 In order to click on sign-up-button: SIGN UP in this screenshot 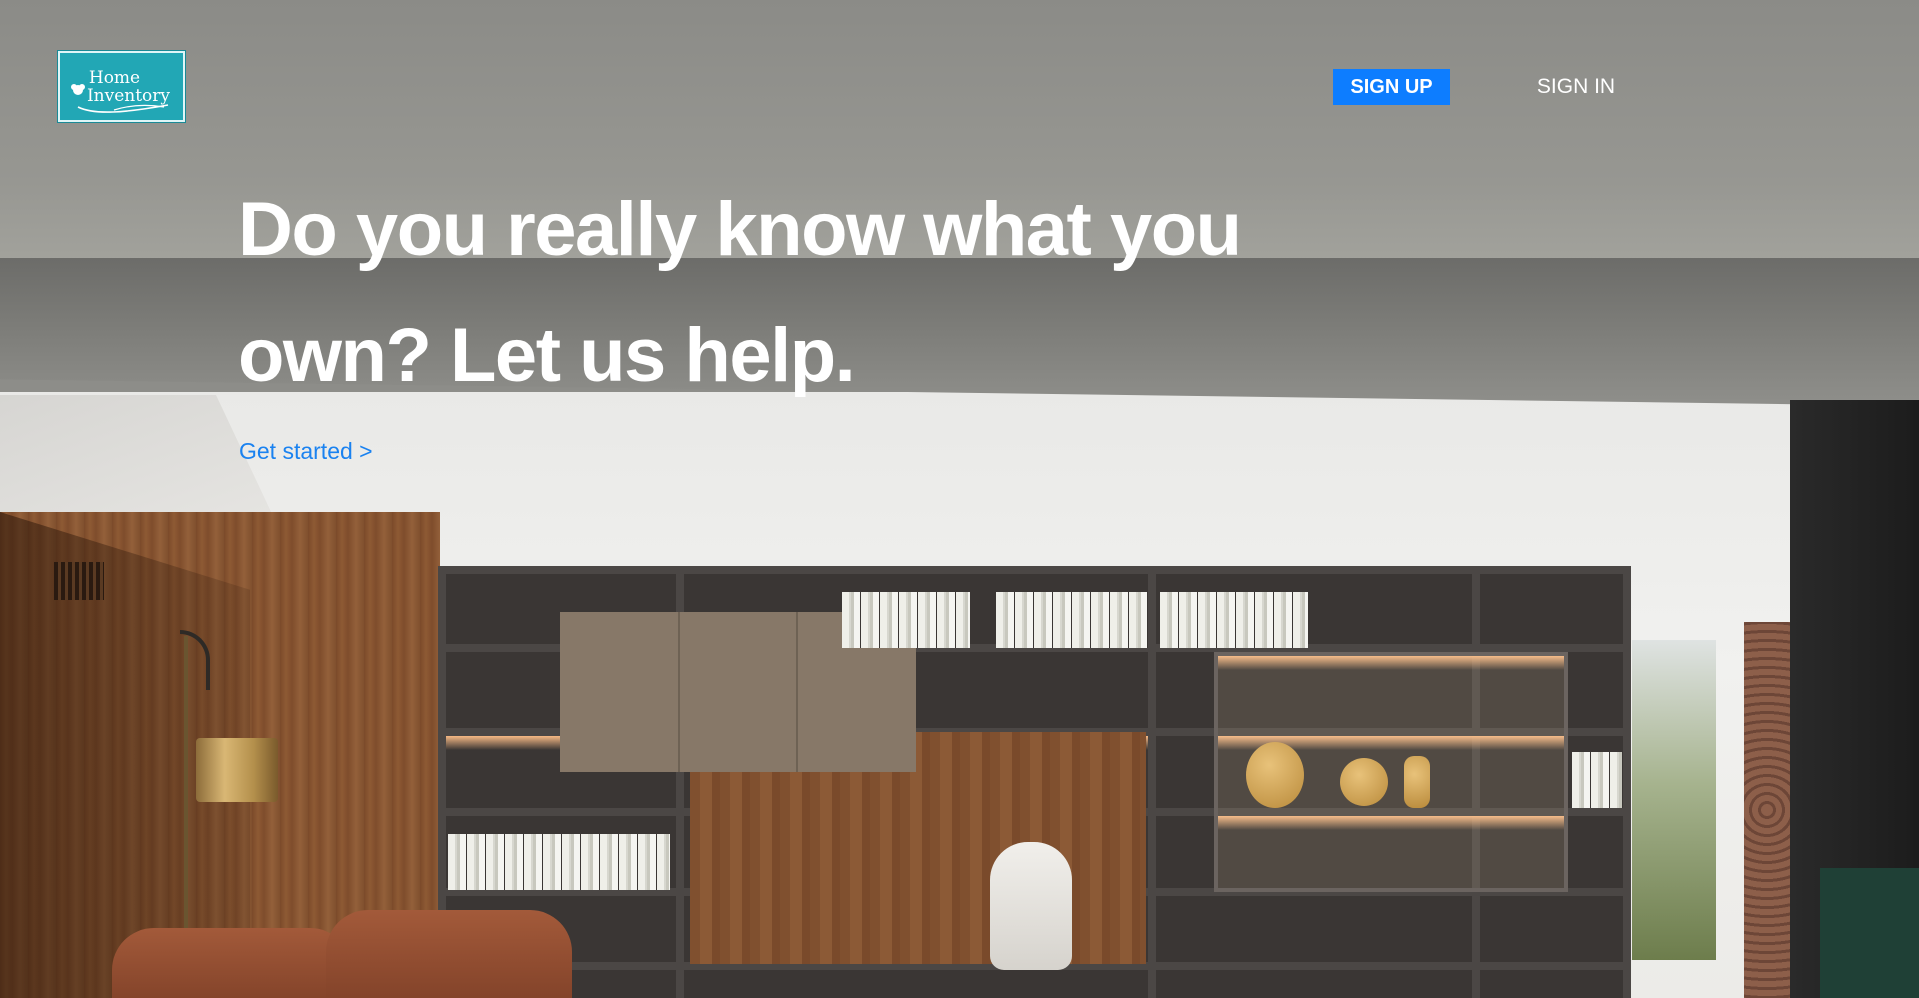, I will do `click(1391, 87)`.